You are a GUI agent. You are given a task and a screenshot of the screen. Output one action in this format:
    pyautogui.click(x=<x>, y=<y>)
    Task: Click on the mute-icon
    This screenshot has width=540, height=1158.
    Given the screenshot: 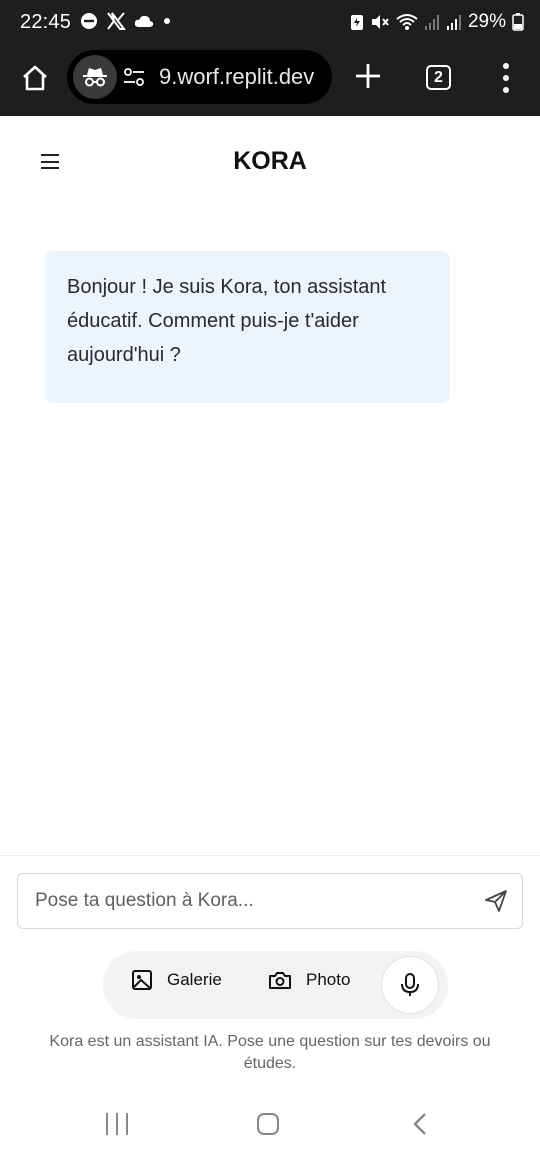 What is the action you would take?
    pyautogui.click(x=380, y=22)
    